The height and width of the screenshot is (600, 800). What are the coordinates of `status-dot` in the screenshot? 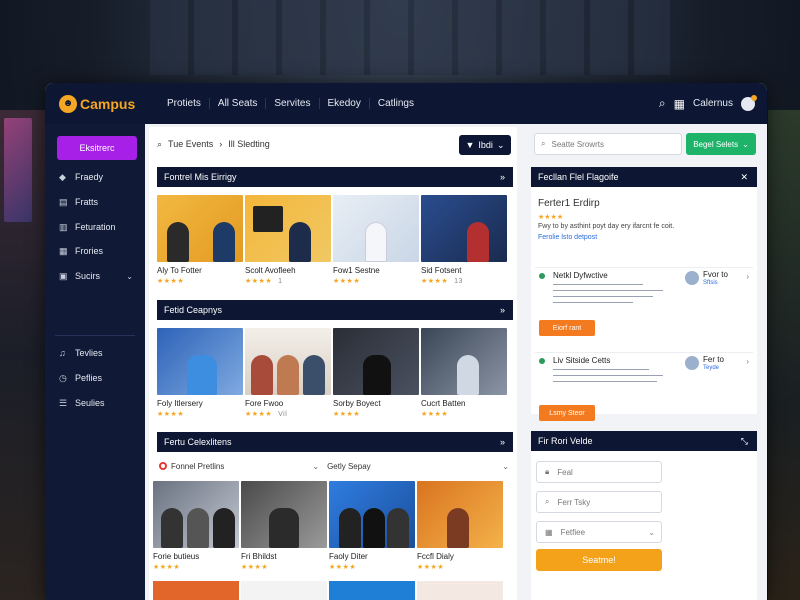 It's located at (542, 276).